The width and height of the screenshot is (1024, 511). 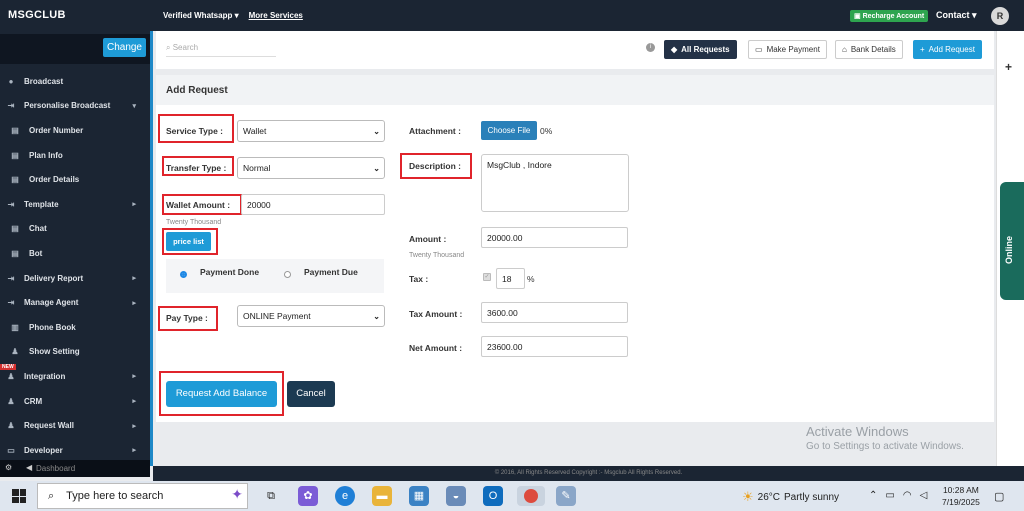 What do you see at coordinates (869, 49) in the screenshot?
I see `bank-details-button: ⌂ Bank Details` at bounding box center [869, 49].